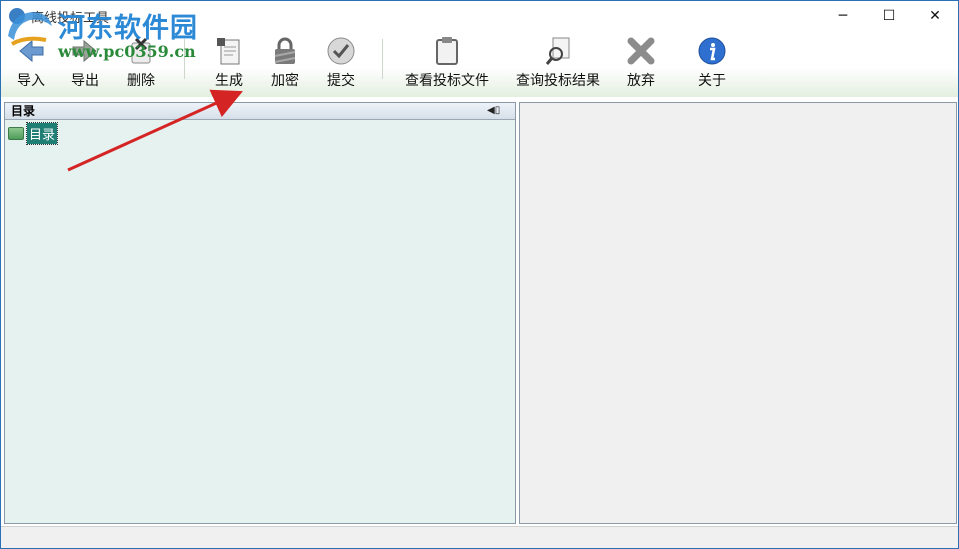 This screenshot has height=549, width=959. I want to click on about-button: 关于, so click(712, 62).